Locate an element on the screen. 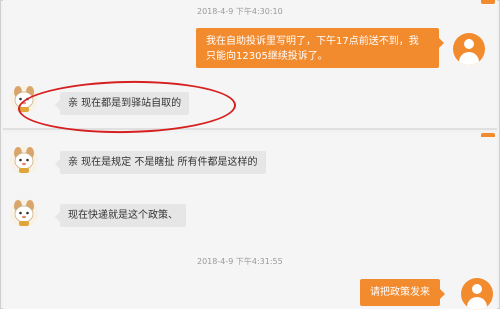  message-text-line: 只能向12305继续投诉了。 is located at coordinates (267, 56).